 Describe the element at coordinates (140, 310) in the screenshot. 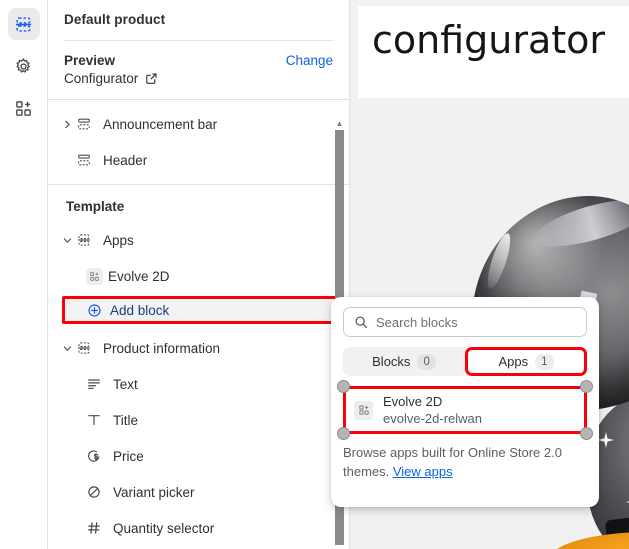

I see `add-block-label: Add block` at that location.